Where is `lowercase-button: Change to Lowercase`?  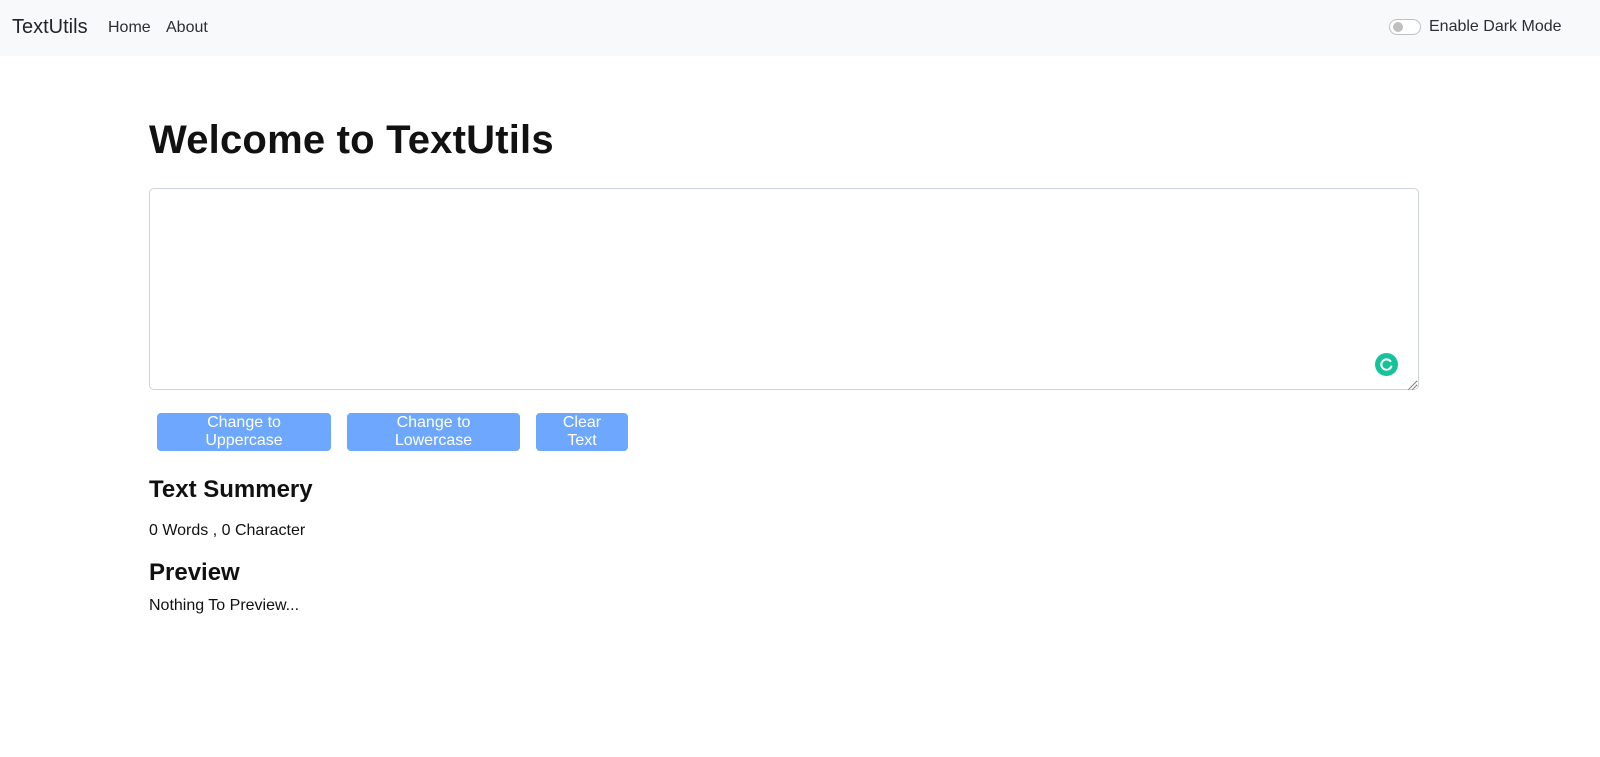 lowercase-button: Change to Lowercase is located at coordinates (433, 432).